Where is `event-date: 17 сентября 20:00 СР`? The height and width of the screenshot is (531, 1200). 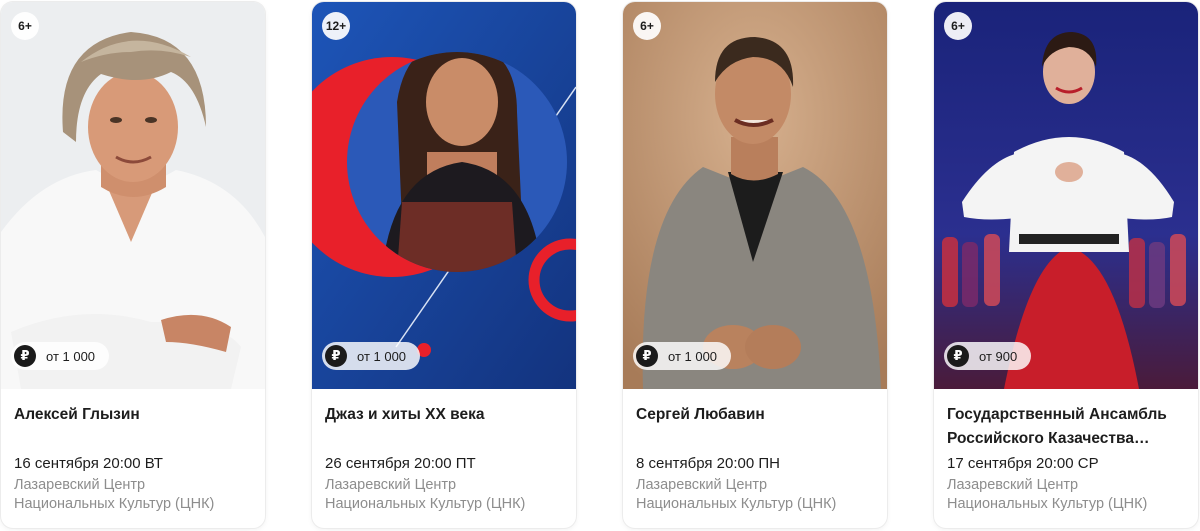 event-date: 17 сентября 20:00 СР is located at coordinates (1023, 463).